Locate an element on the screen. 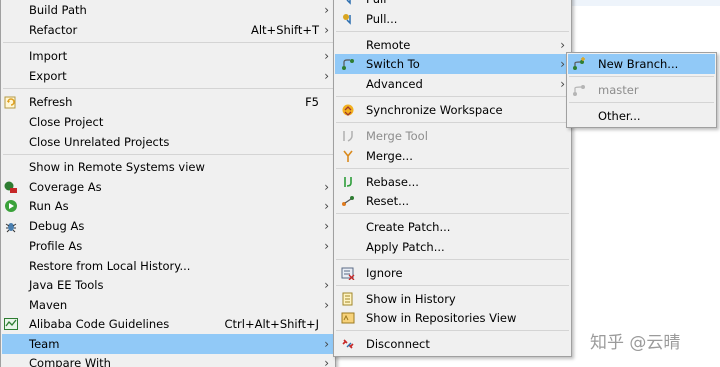 This screenshot has height=367, width=720. menu-item-refactor: Refactor Alt+Shift+T › is located at coordinates (168, 30).